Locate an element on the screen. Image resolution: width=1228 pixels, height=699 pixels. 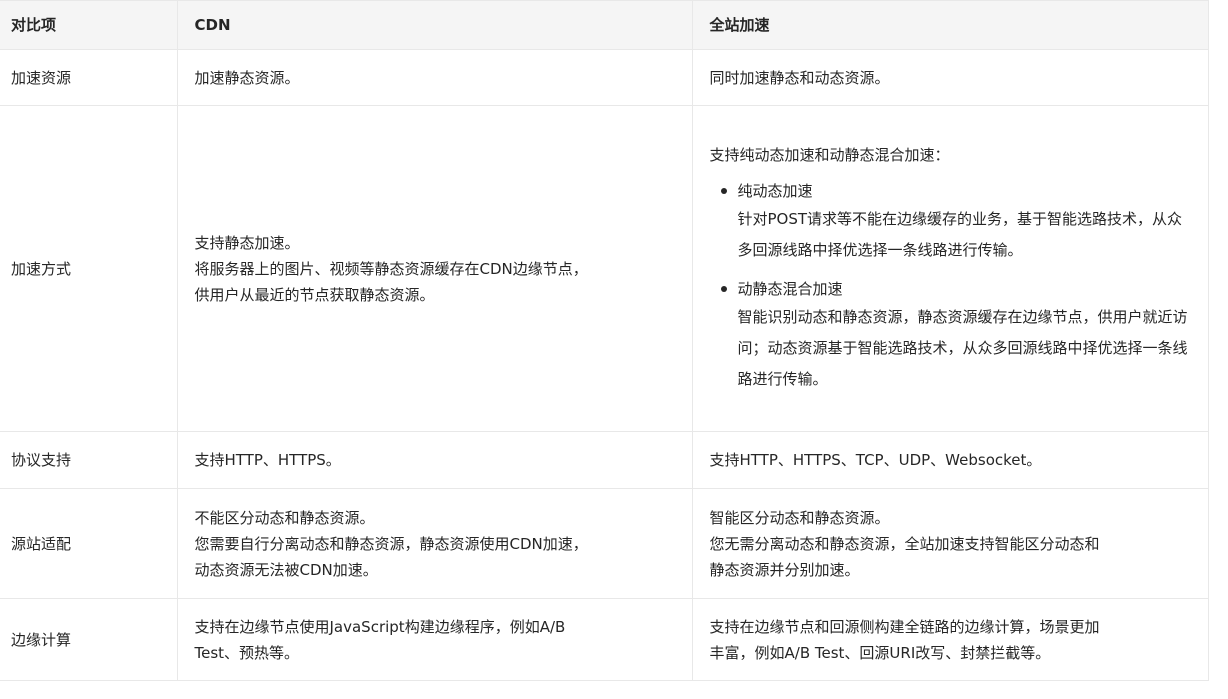
cell-text: 您需要自行分离动态和静态资源，静态资源使用CDN加速， is located at coordinates (391, 543).